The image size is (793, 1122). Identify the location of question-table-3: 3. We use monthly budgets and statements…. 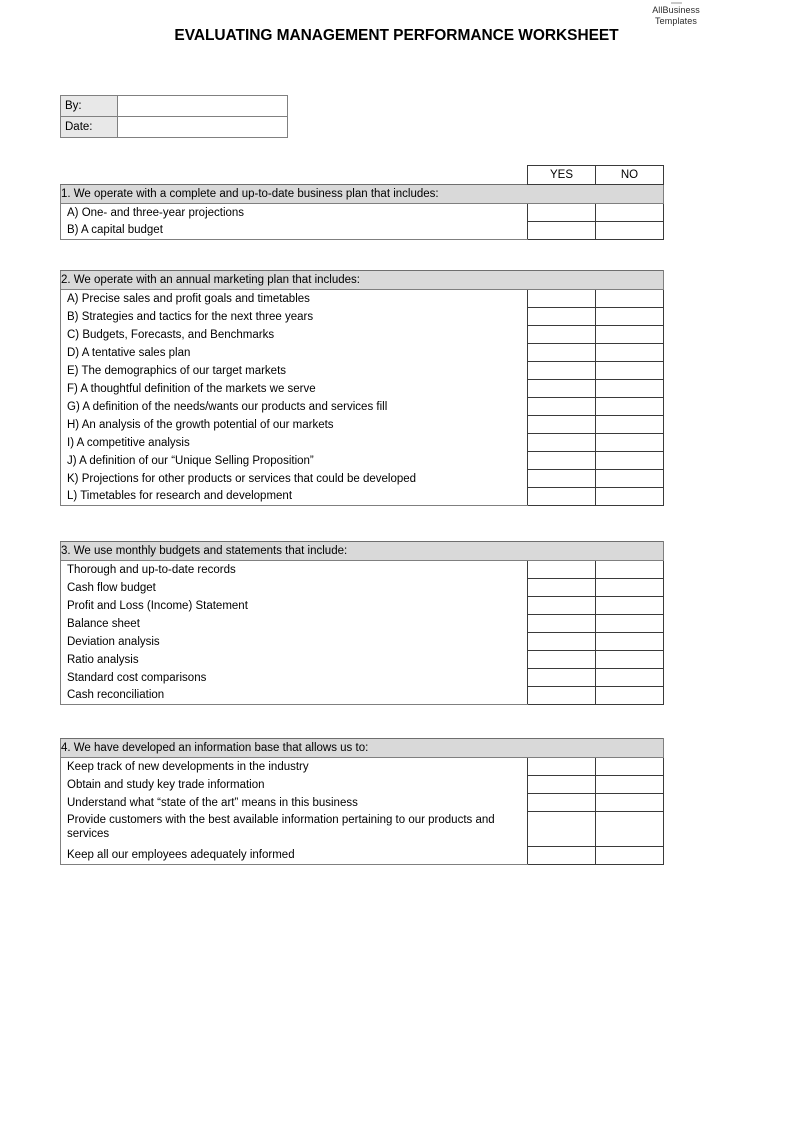
(362, 623).